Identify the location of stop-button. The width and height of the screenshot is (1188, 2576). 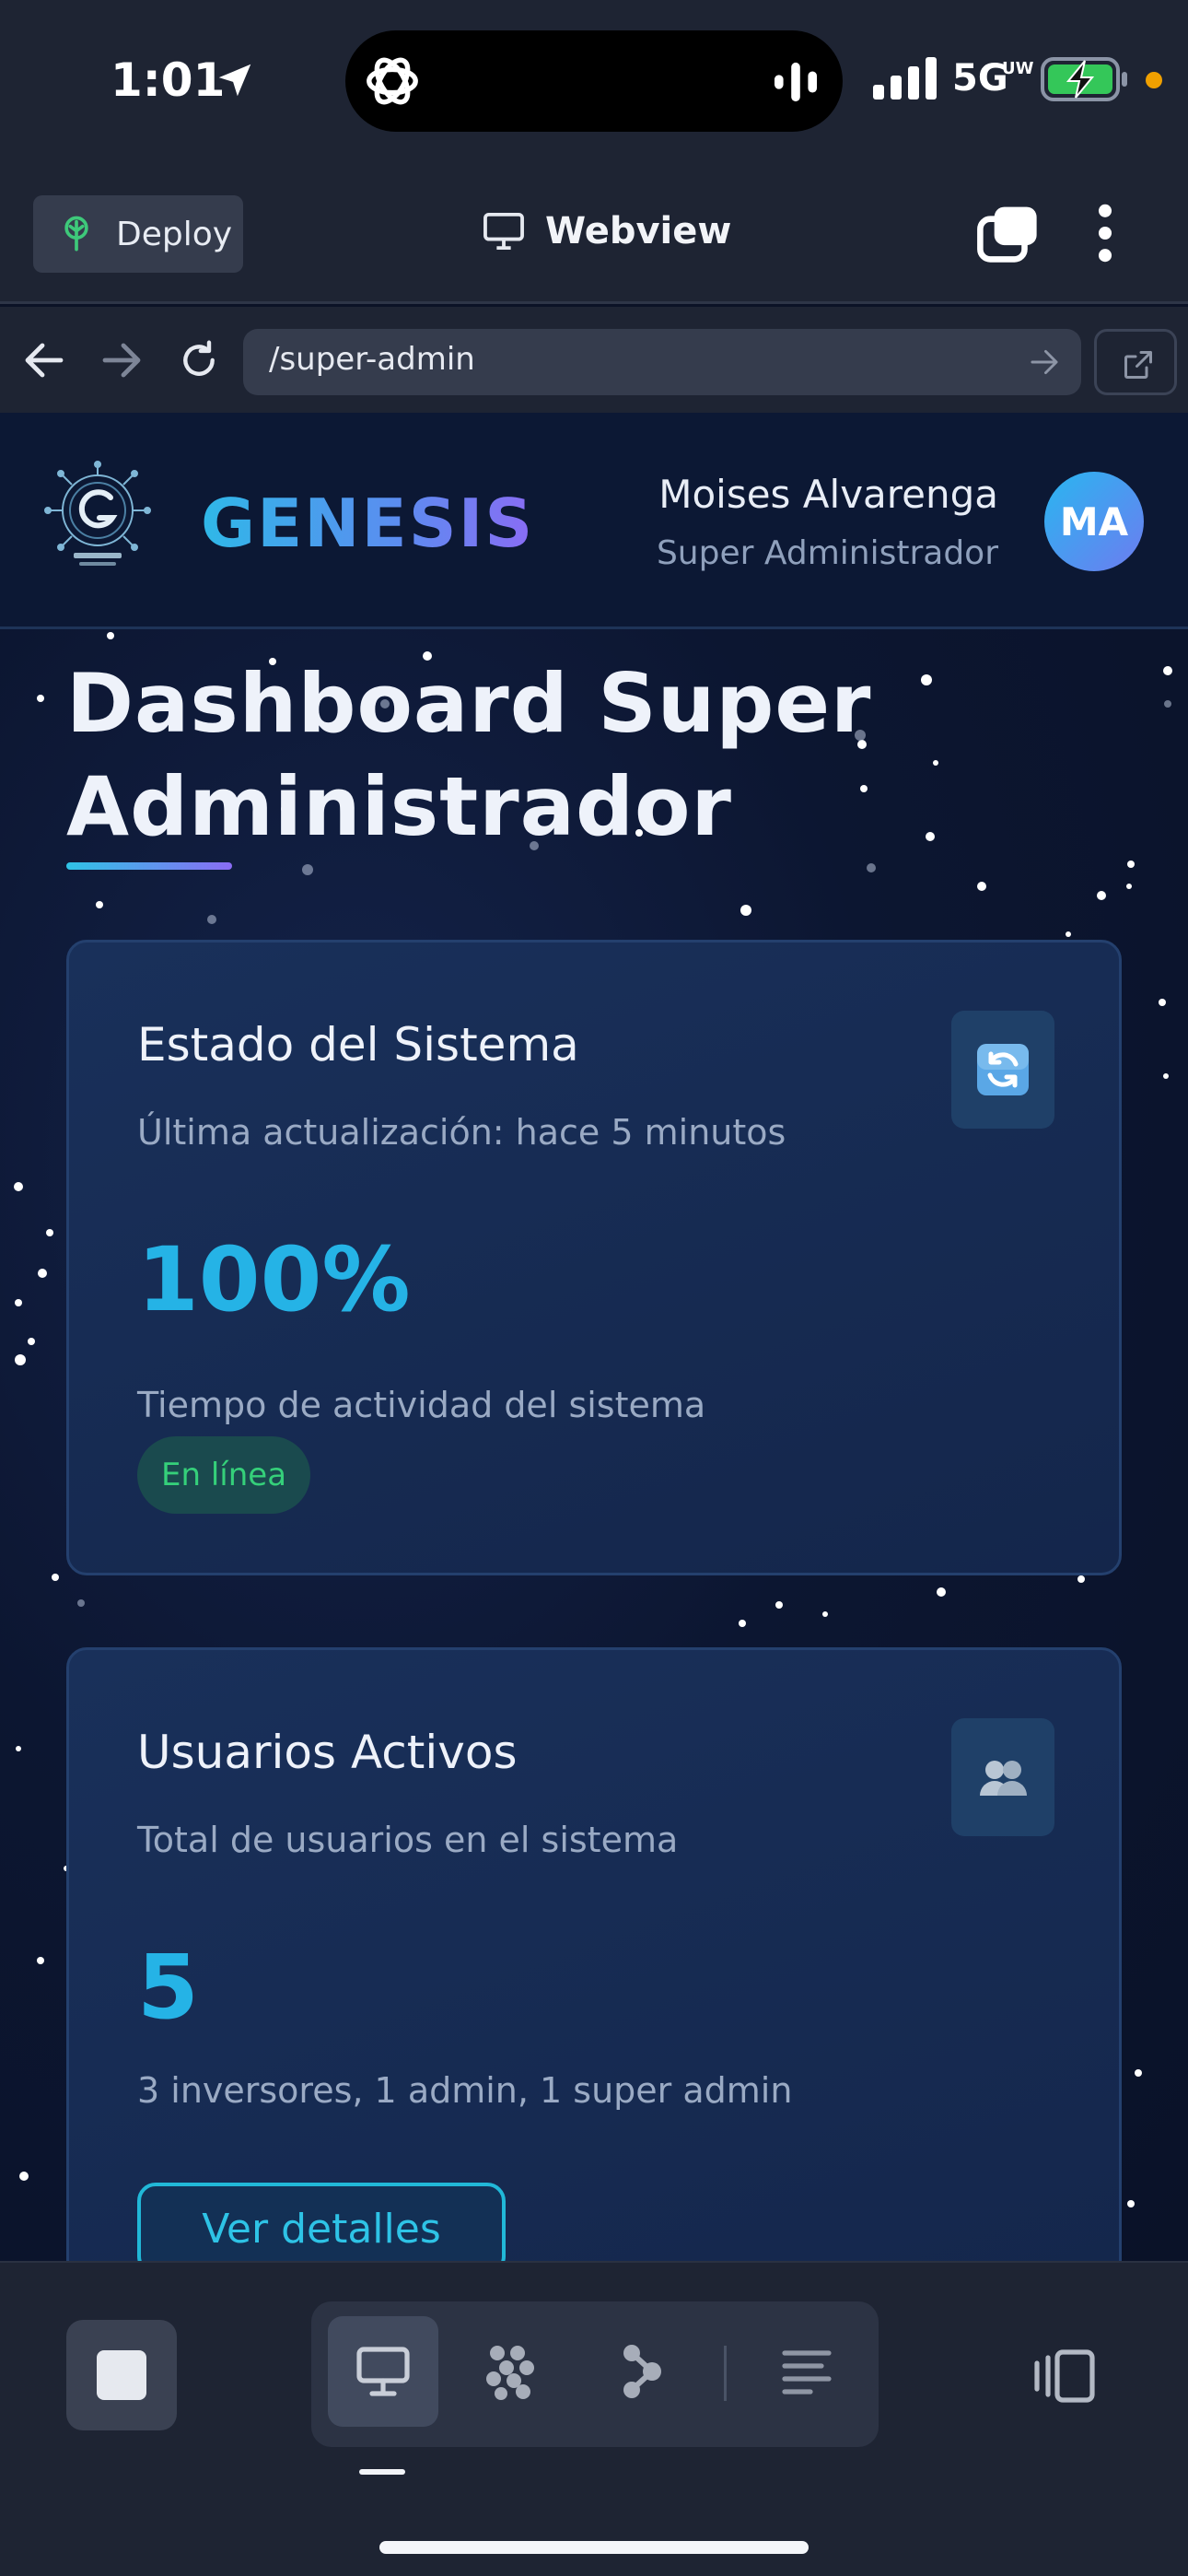
(121, 2375).